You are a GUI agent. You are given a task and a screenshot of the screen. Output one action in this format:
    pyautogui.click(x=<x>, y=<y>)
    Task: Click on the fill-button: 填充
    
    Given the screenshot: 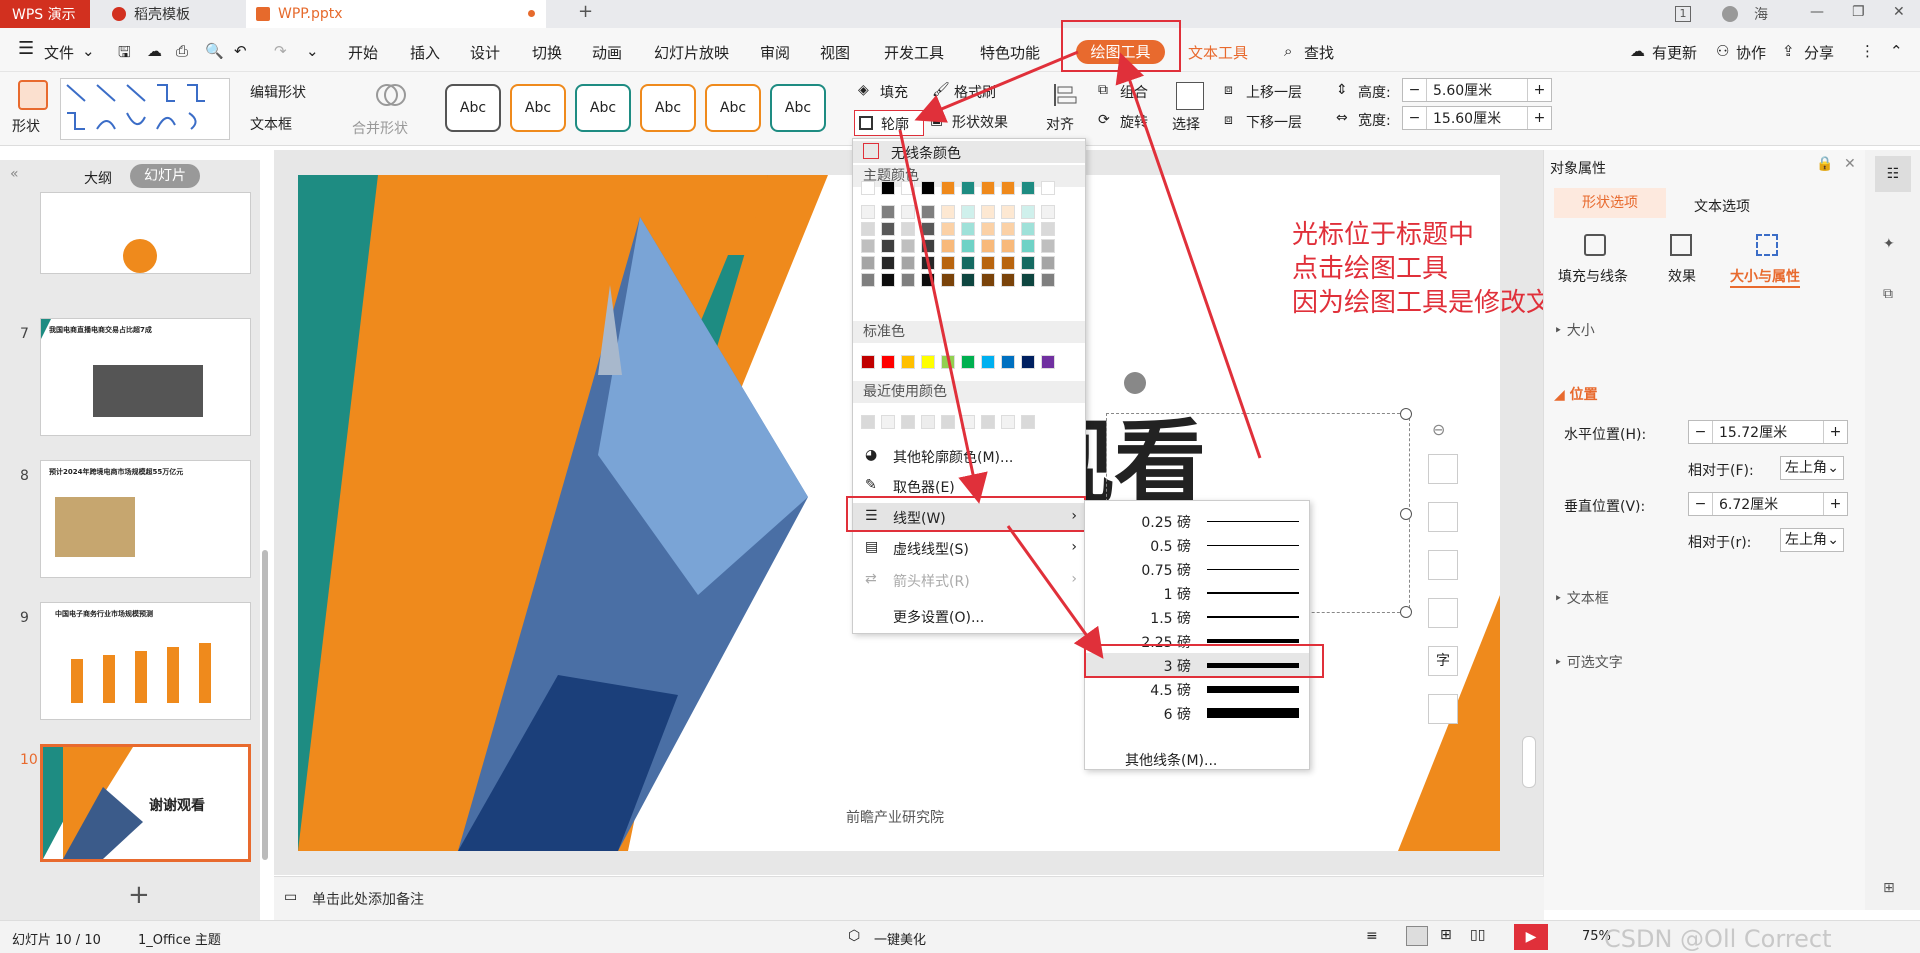 What is the action you would take?
    pyautogui.click(x=894, y=92)
    